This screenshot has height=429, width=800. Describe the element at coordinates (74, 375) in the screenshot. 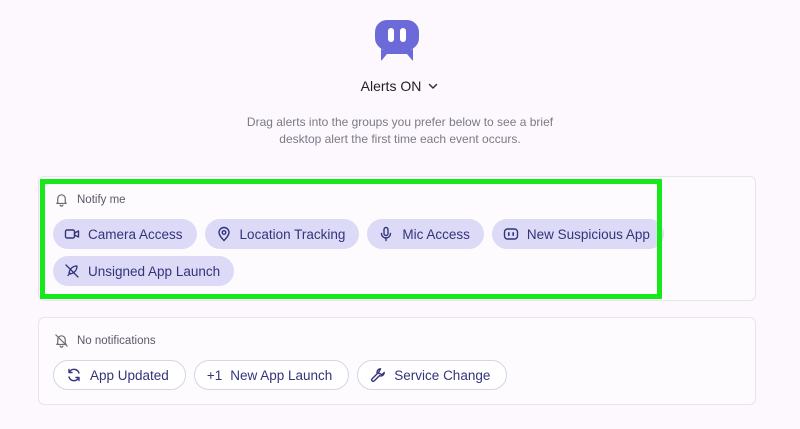

I see `refresh-icon` at that location.